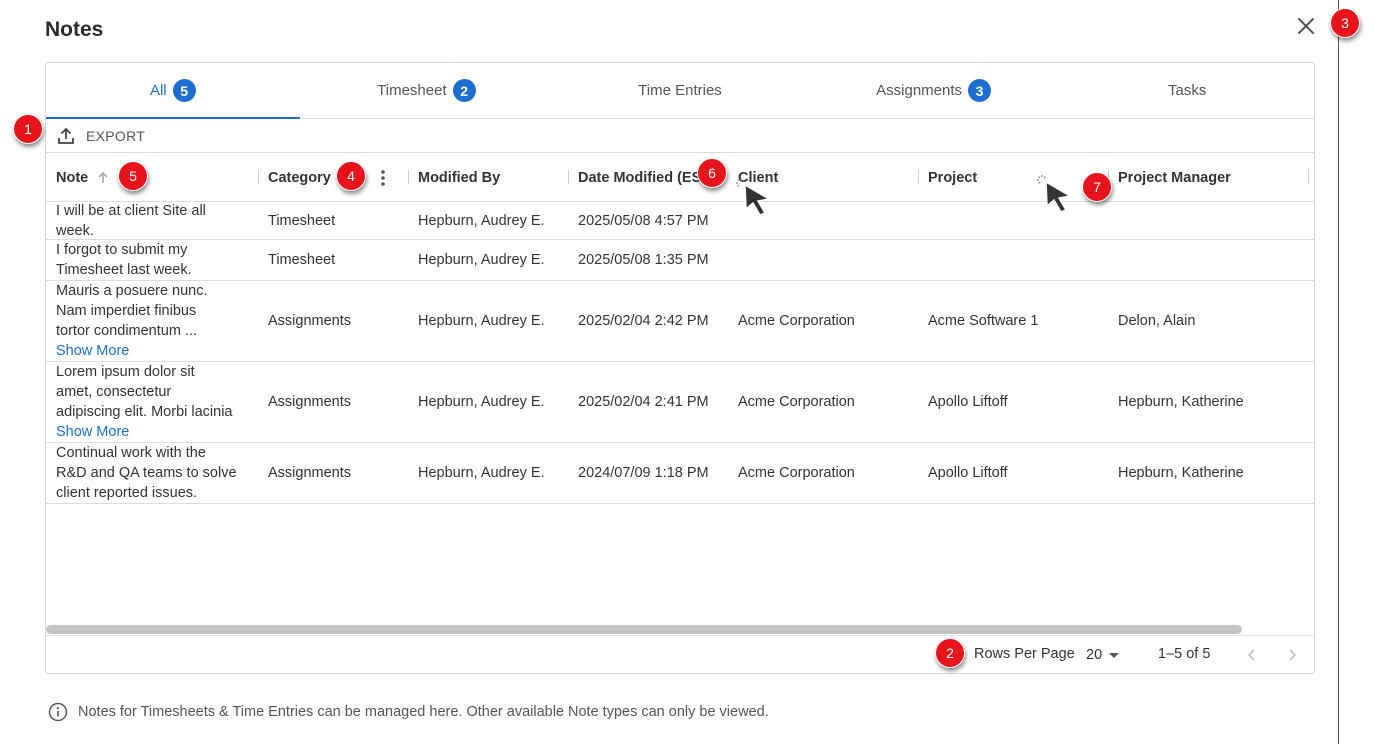 The height and width of the screenshot is (744, 1375). What do you see at coordinates (28, 129) in the screenshot?
I see `callout-badge: 1` at bounding box center [28, 129].